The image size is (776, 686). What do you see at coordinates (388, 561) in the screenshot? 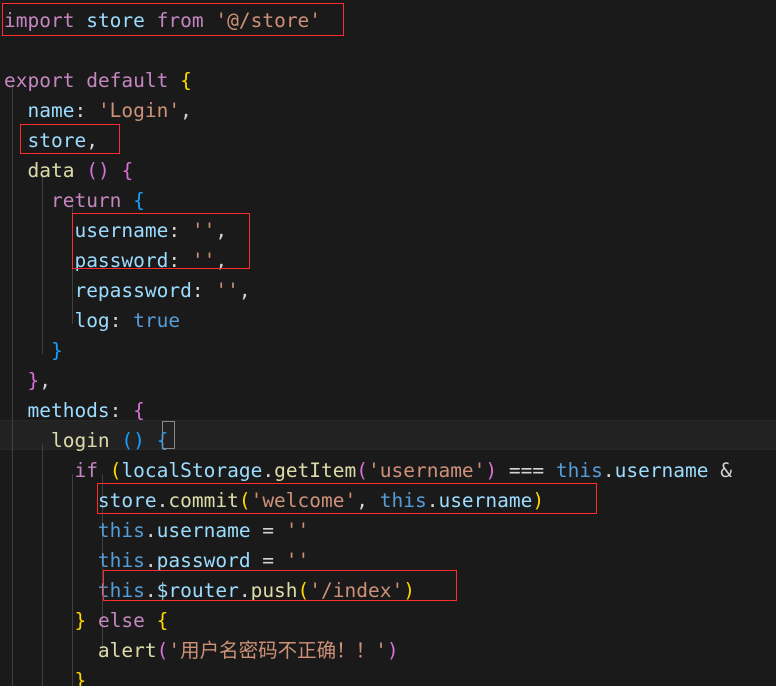
I see `code-line-19: this.password = ''` at bounding box center [388, 561].